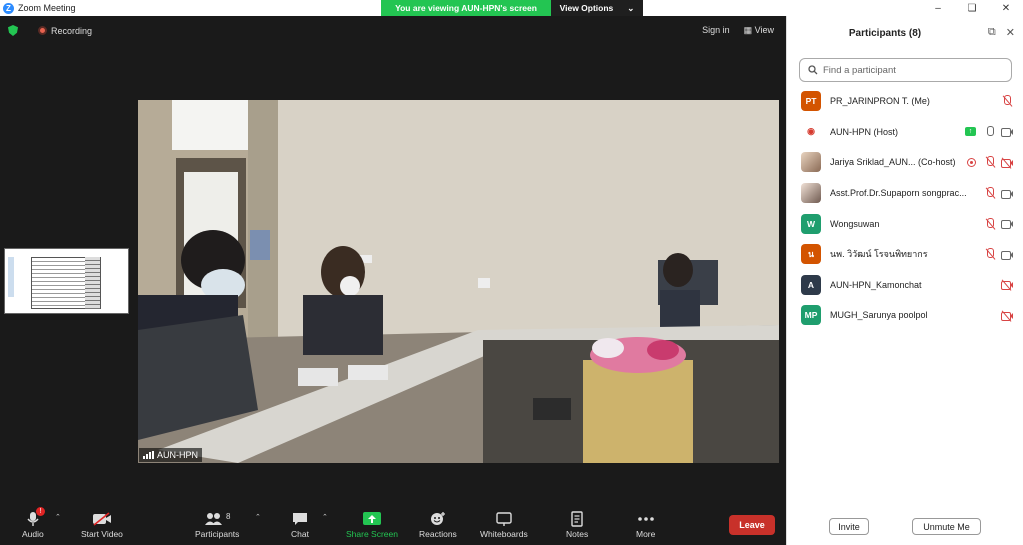 This screenshot has width=1023, height=545. Describe the element at coordinates (885, 33) in the screenshot. I see `participants-panel-title: Participants (8)` at that location.